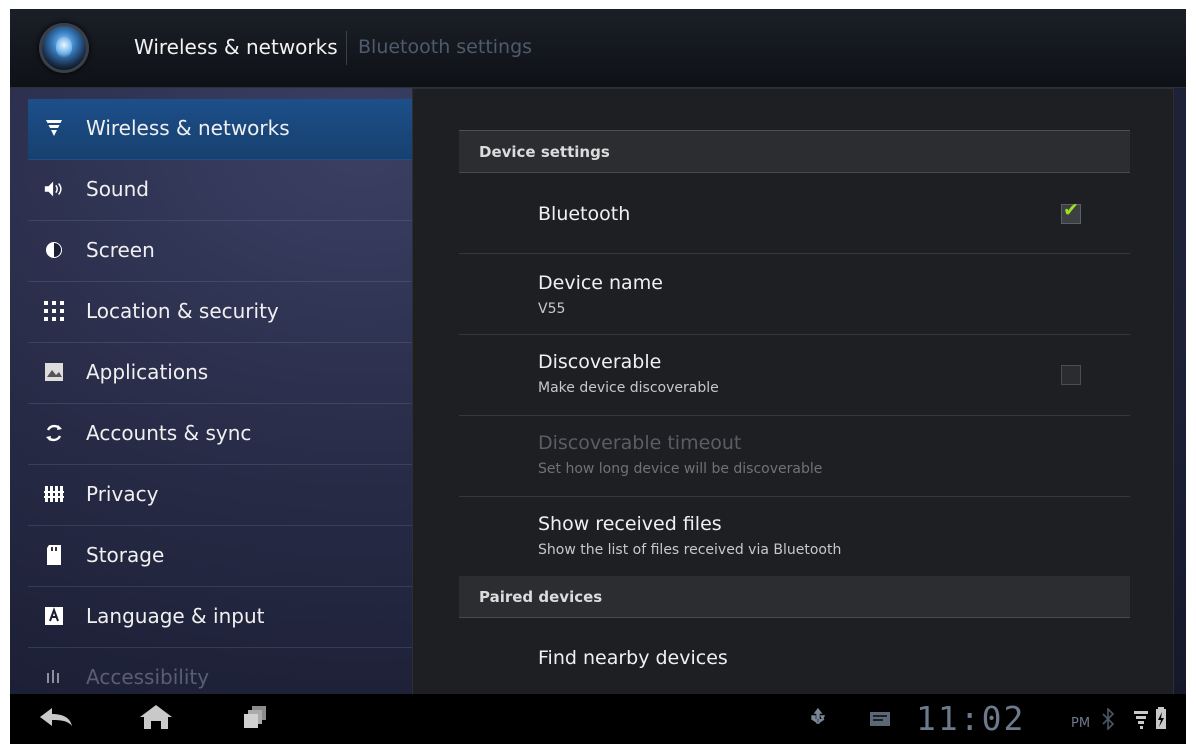  Describe the element at coordinates (175, 616) in the screenshot. I see `sidebar-item-label: Language & input` at that location.